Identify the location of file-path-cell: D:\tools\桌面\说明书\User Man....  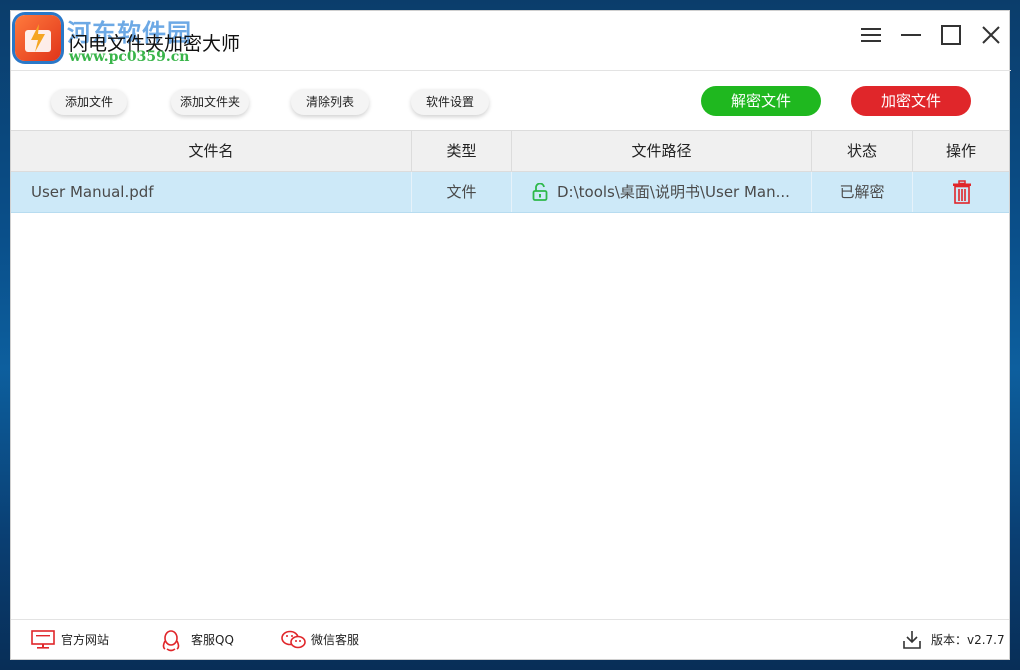
(661, 192).